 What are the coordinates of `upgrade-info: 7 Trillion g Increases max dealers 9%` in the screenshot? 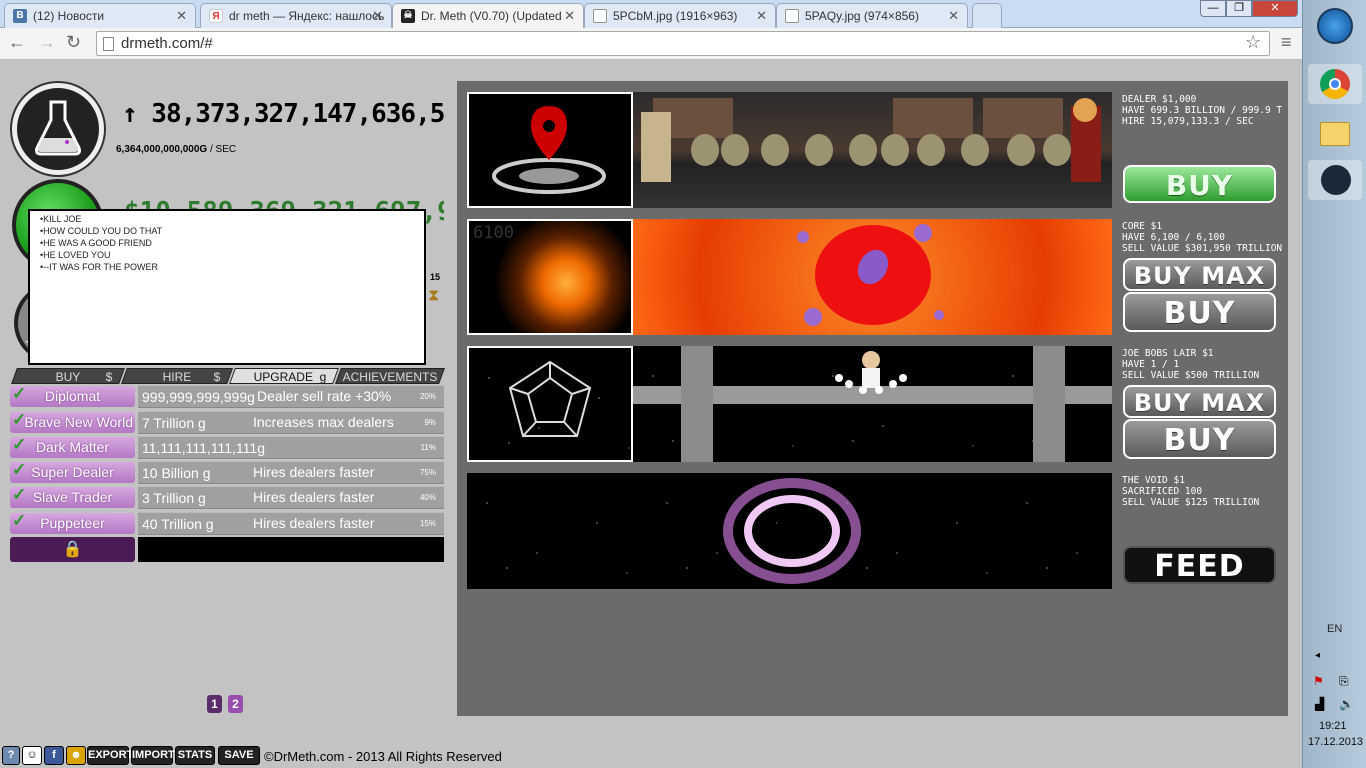 It's located at (291, 422).